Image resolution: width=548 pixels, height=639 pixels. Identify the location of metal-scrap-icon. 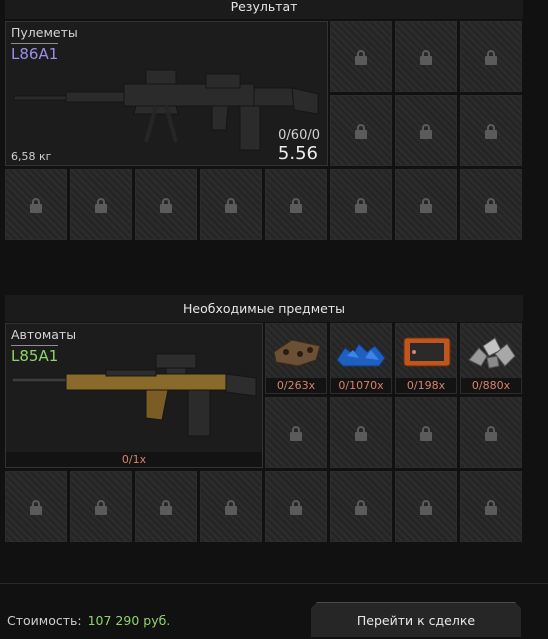
(492, 353).